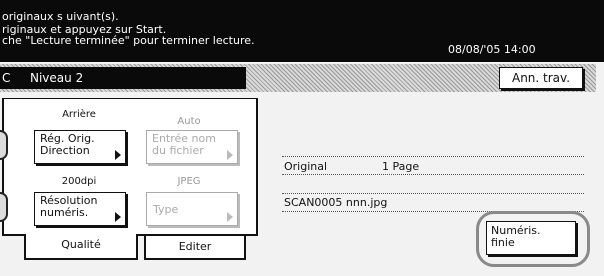  What do you see at coordinates (166, 209) in the screenshot?
I see `file-type-label: Type` at bounding box center [166, 209].